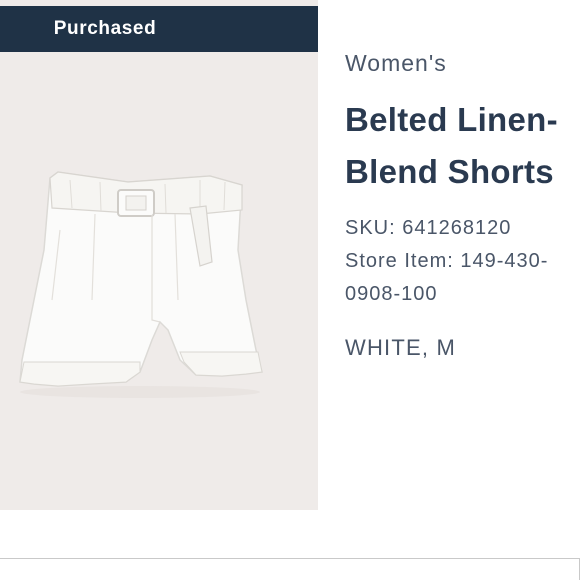 The image size is (580, 580). I want to click on store-item-number-line-2: 0908-100, so click(391, 294).